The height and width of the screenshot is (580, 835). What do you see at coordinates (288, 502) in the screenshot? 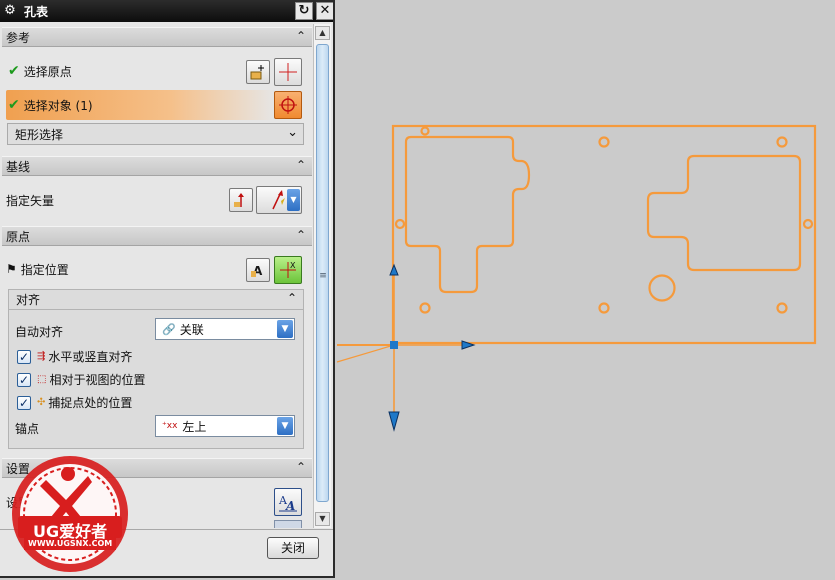
I see `text-style-button: AA` at bounding box center [288, 502].